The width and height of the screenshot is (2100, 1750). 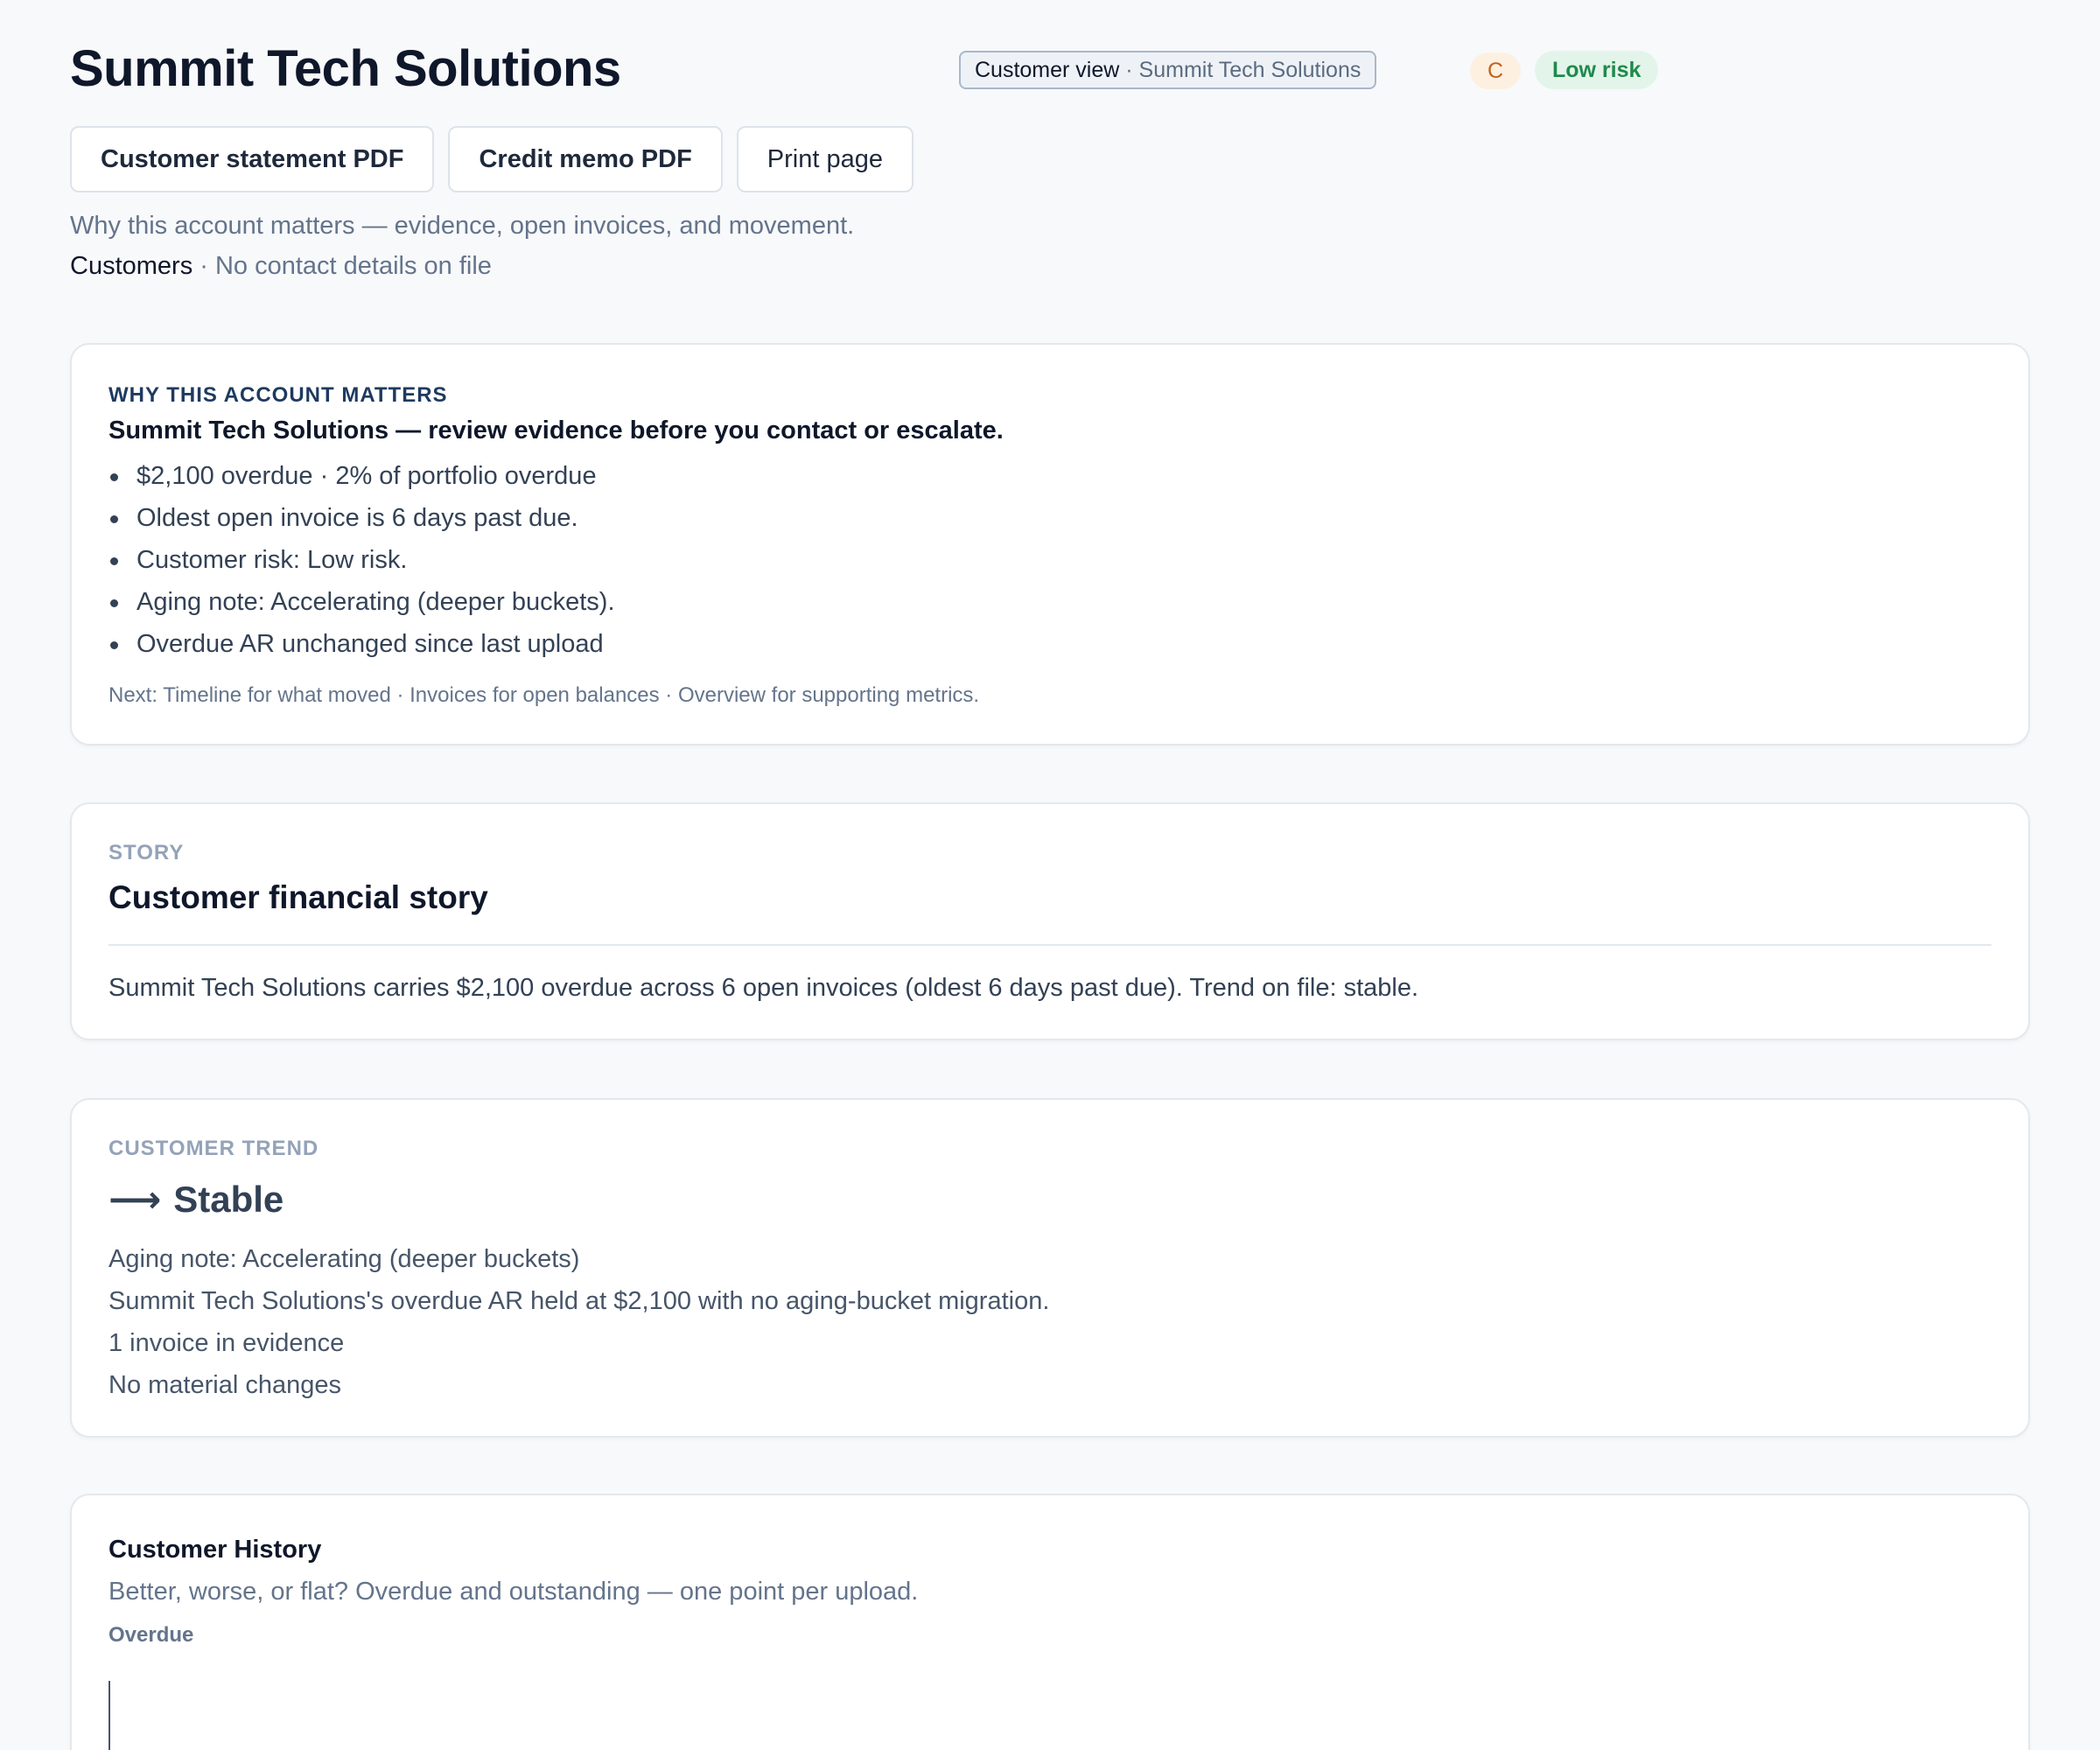 I want to click on history-title: Customer History, so click(x=215, y=1550).